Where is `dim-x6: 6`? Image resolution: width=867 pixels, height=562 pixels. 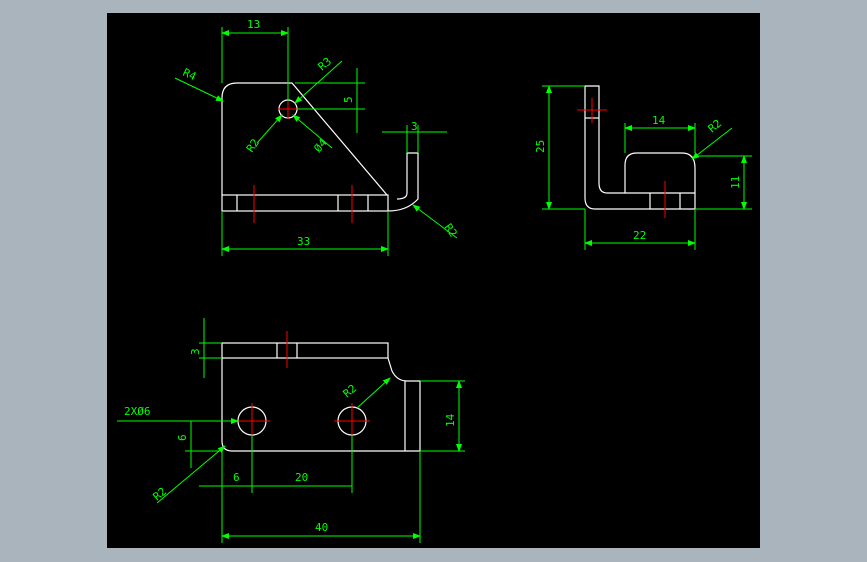
dim-x6: 6 is located at coordinates (236, 477).